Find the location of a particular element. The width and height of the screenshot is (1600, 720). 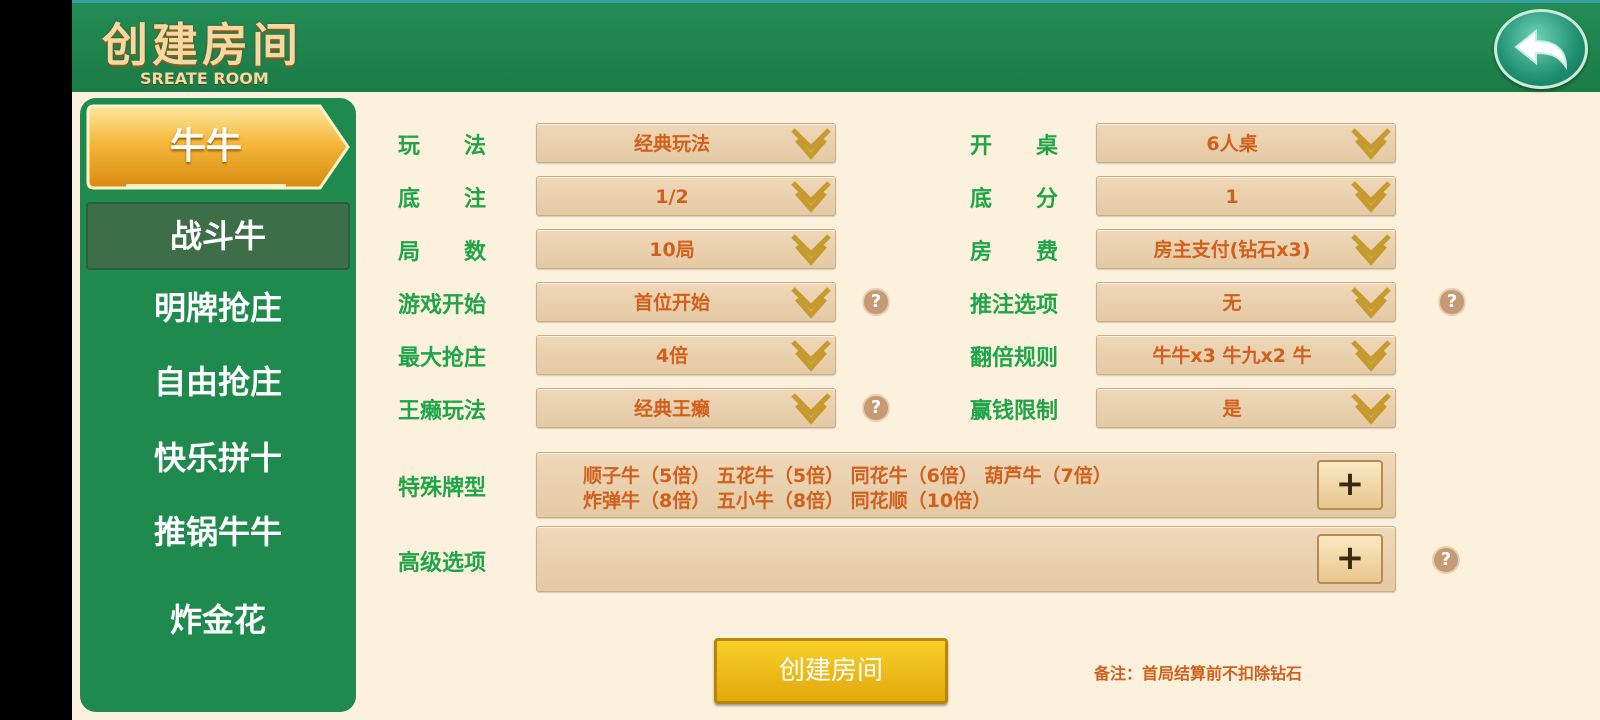

max-banker-label: 最大抢庄 is located at coordinates (442, 358).